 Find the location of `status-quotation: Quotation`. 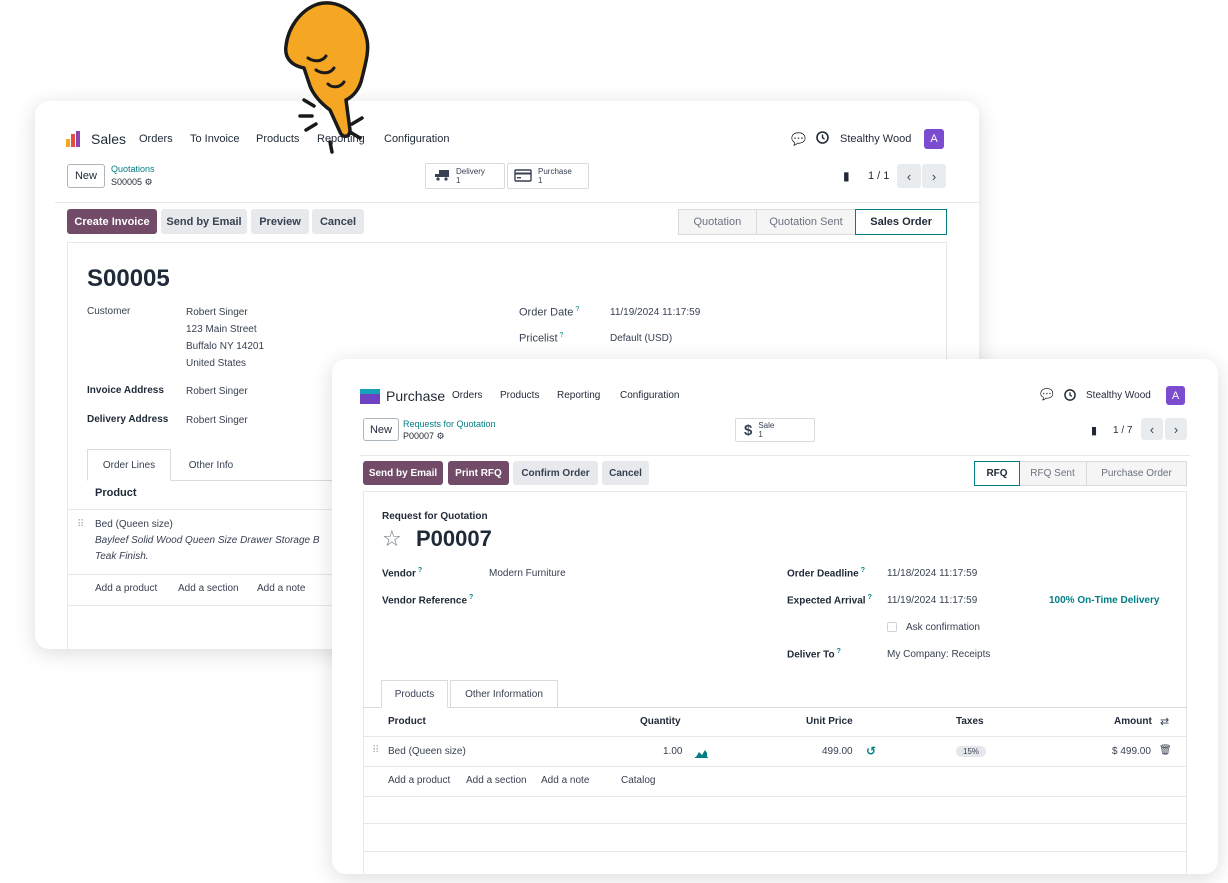

status-quotation: Quotation is located at coordinates (718, 222).